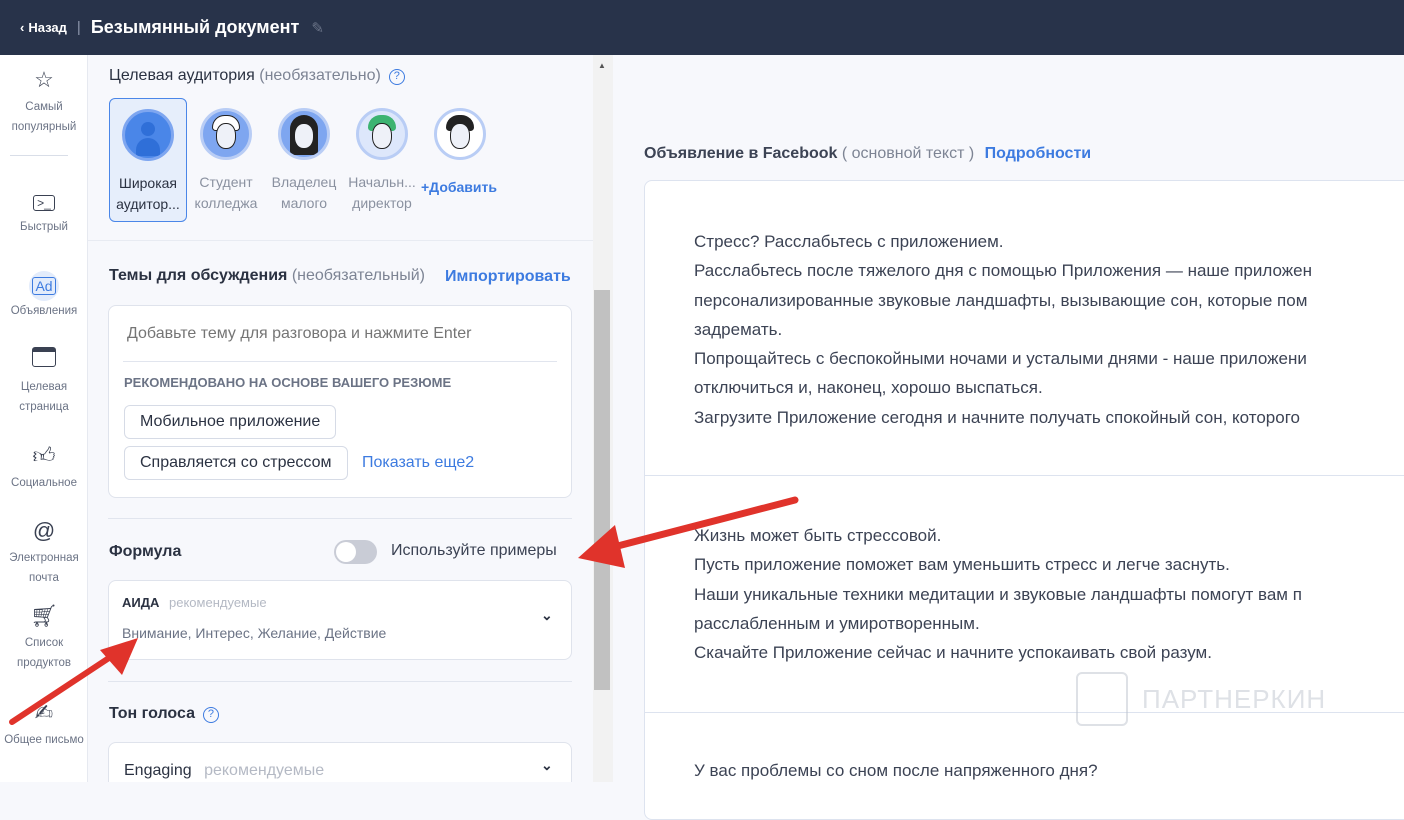 The image size is (1404, 820). Describe the element at coordinates (267, 275) in the screenshot. I see `topics-label: Темы для обсуждения (необязательный)` at that location.